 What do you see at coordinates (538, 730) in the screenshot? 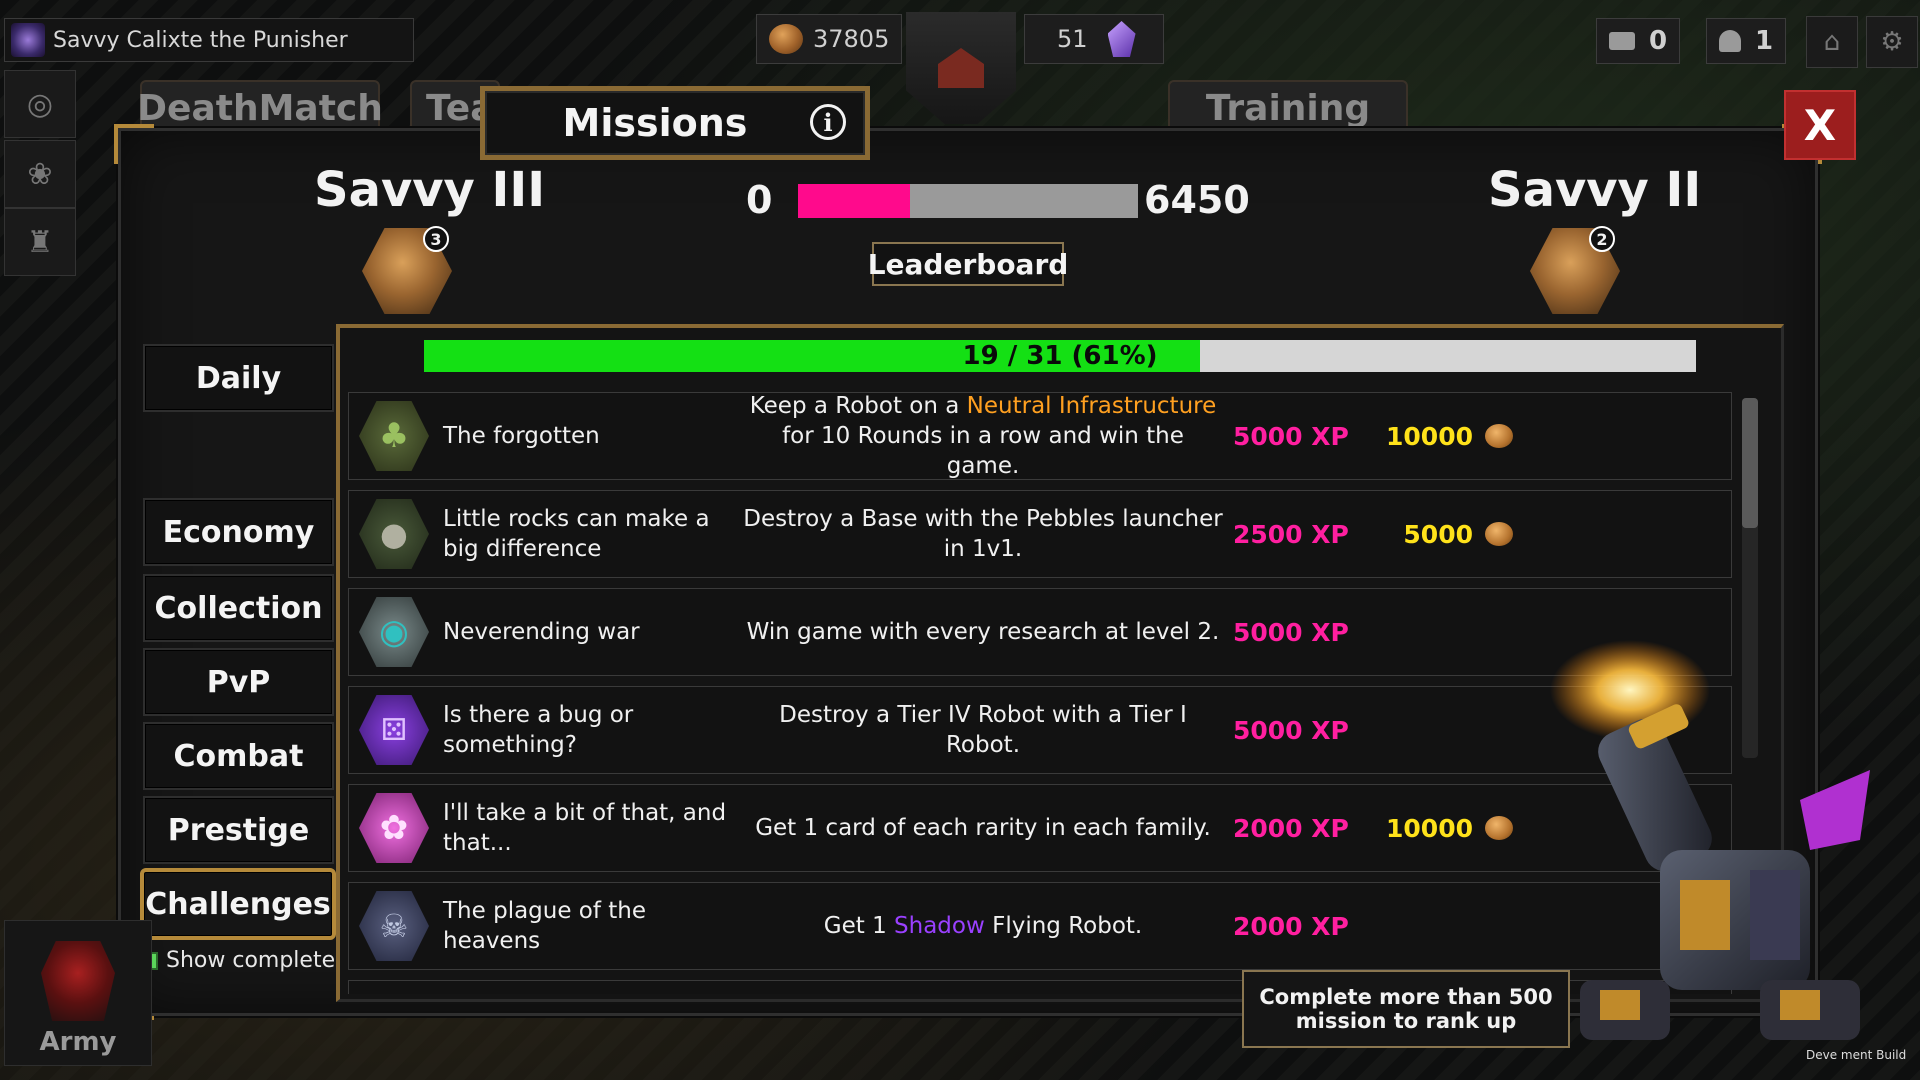
I see `mission-name: Is there a bug or something?` at bounding box center [538, 730].